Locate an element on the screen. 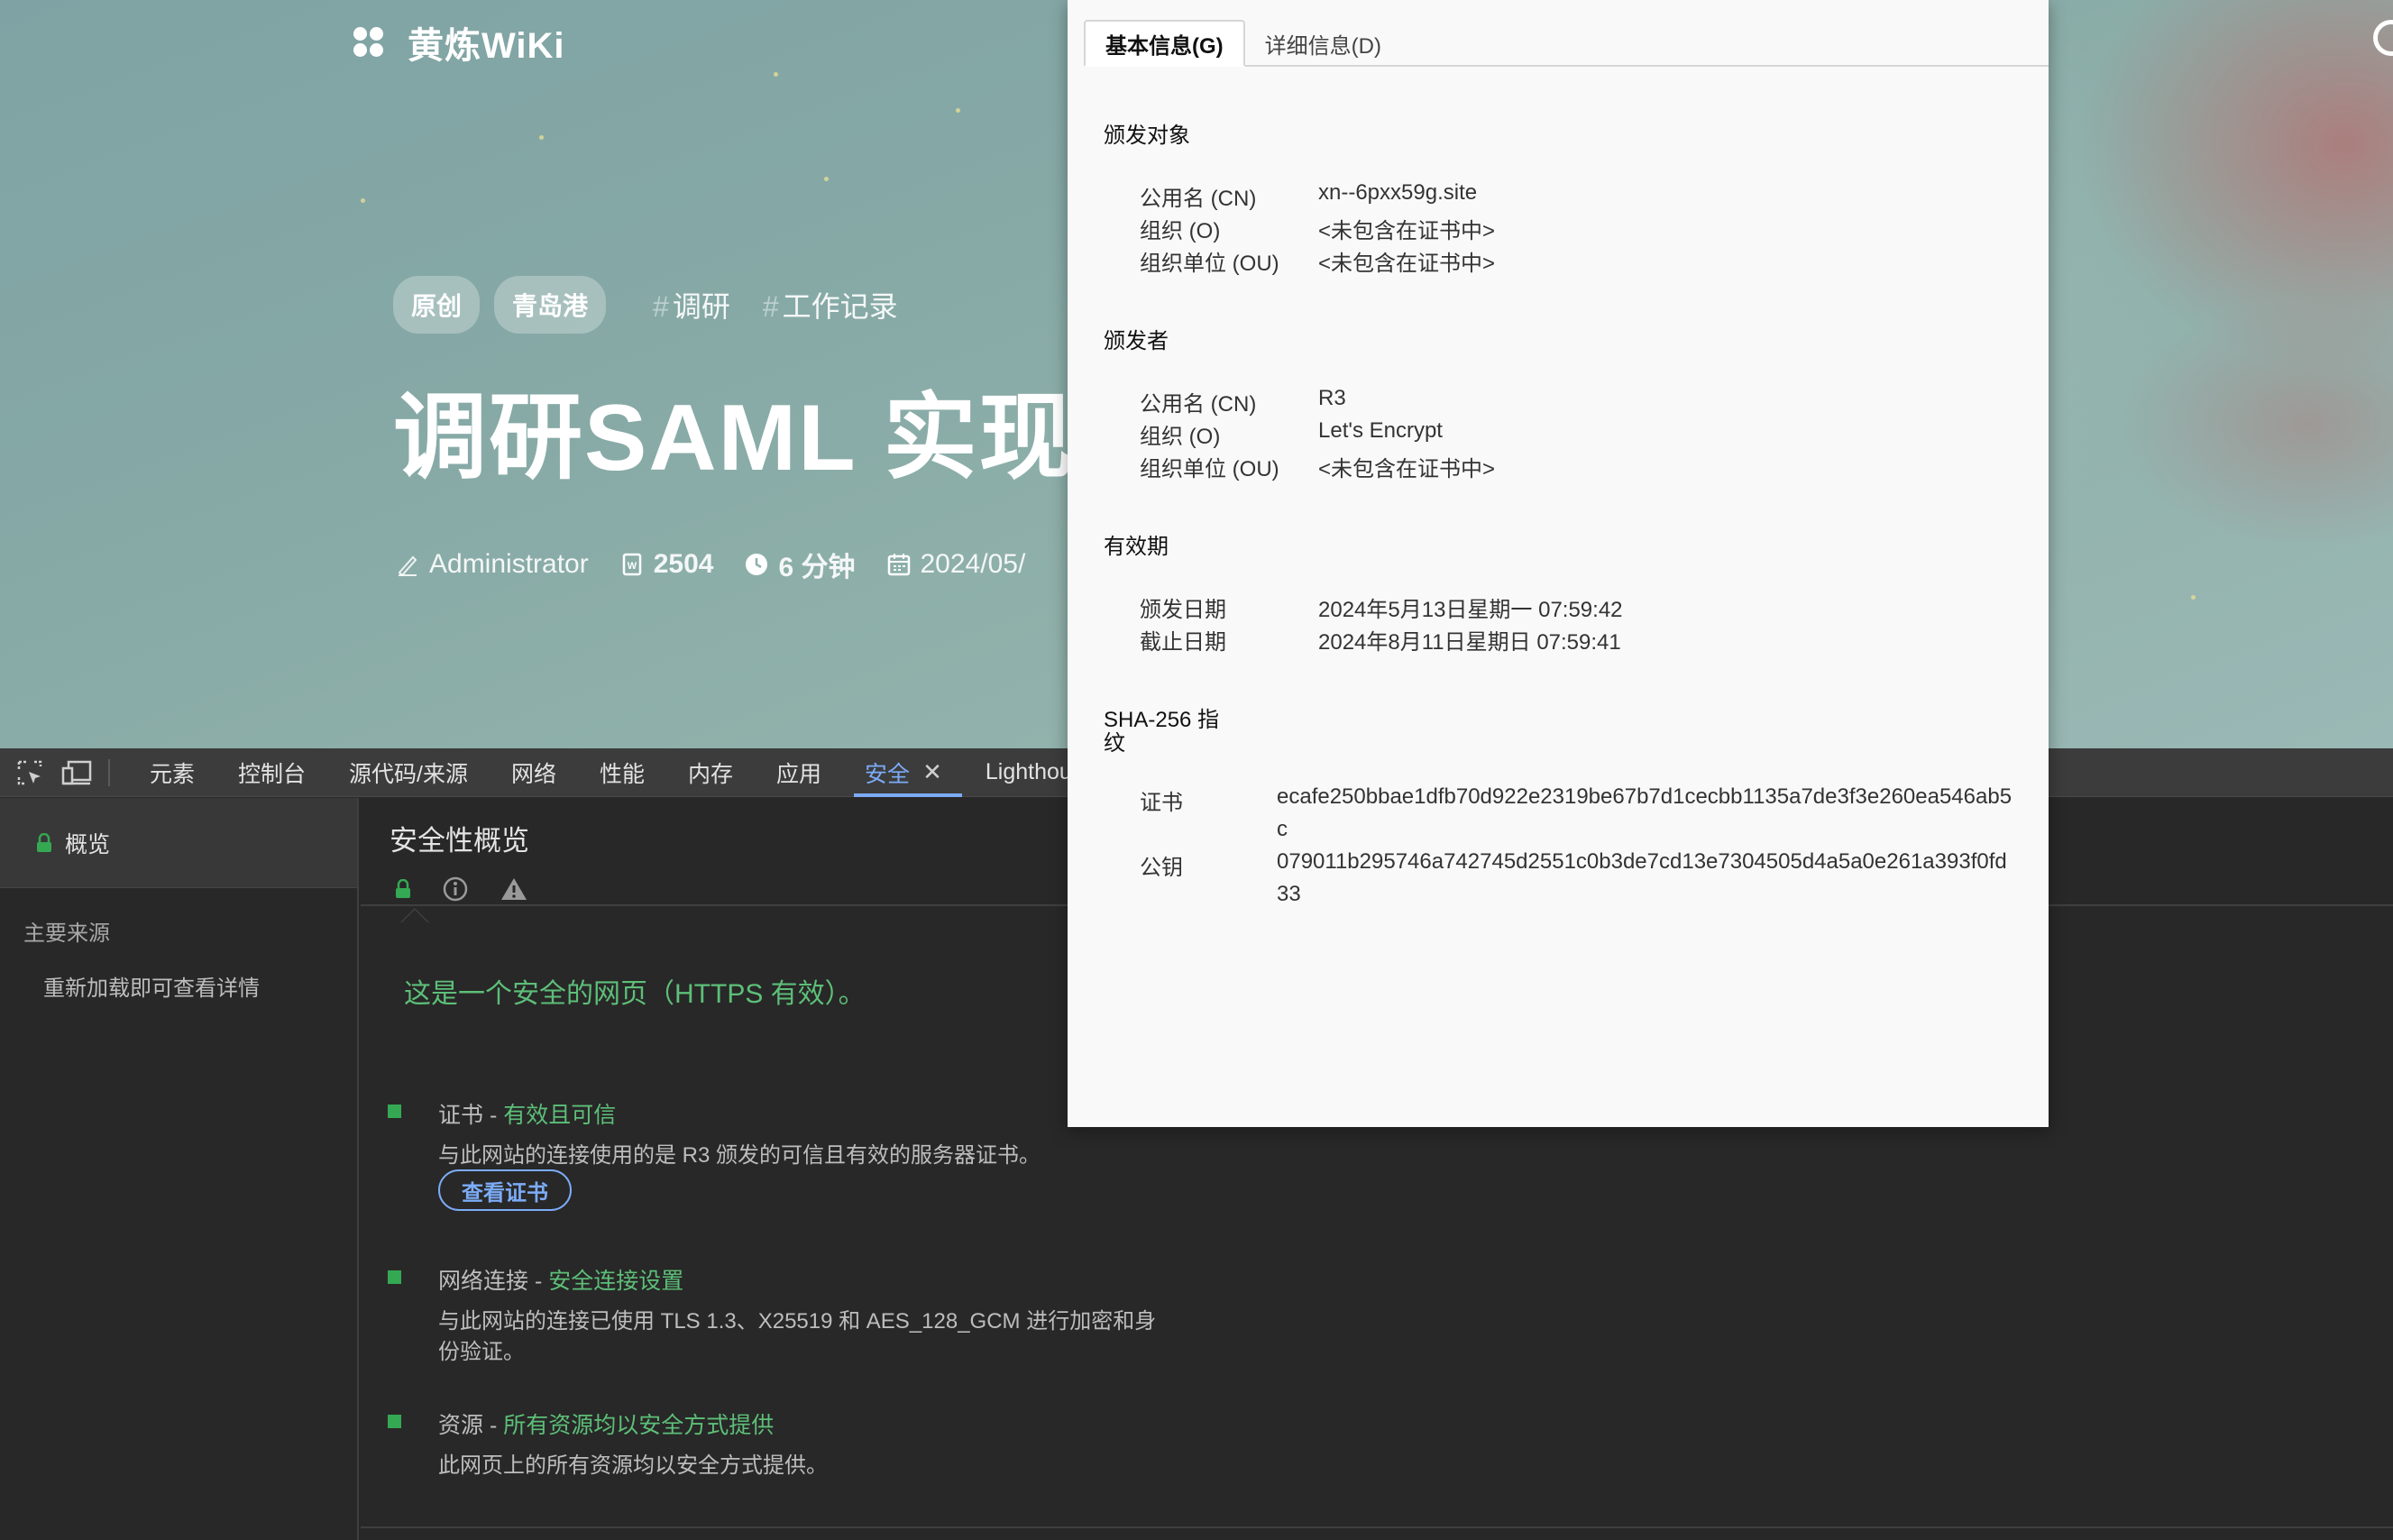 This screenshot has height=1540, width=2393. meta-word-count: W 2504 is located at coordinates (666, 564).